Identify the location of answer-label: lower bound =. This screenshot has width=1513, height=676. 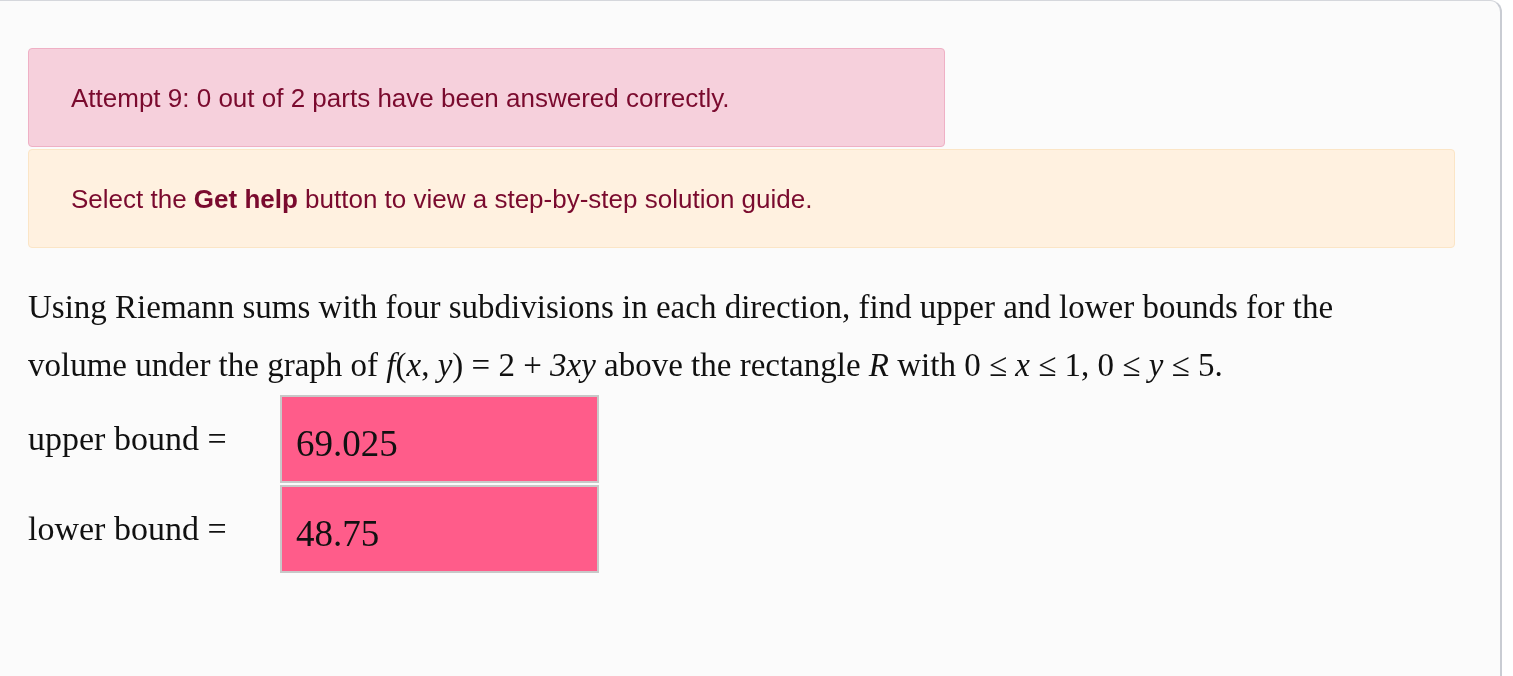
(128, 529).